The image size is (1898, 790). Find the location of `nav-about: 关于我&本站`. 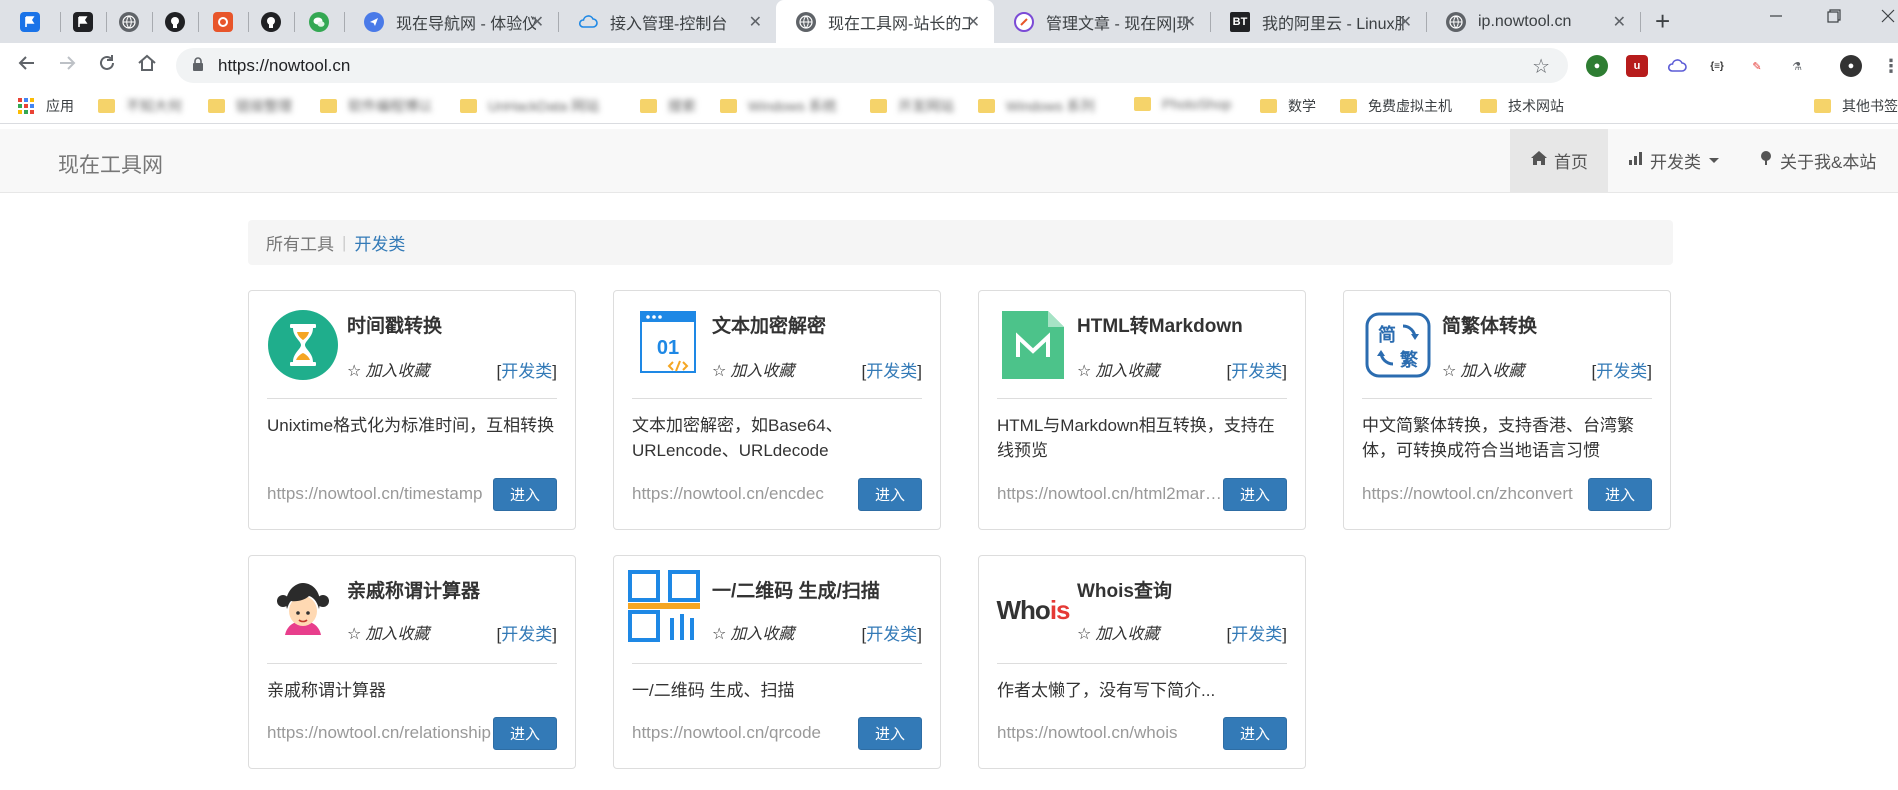

nav-about: 关于我&本站 is located at coordinates (1817, 160).